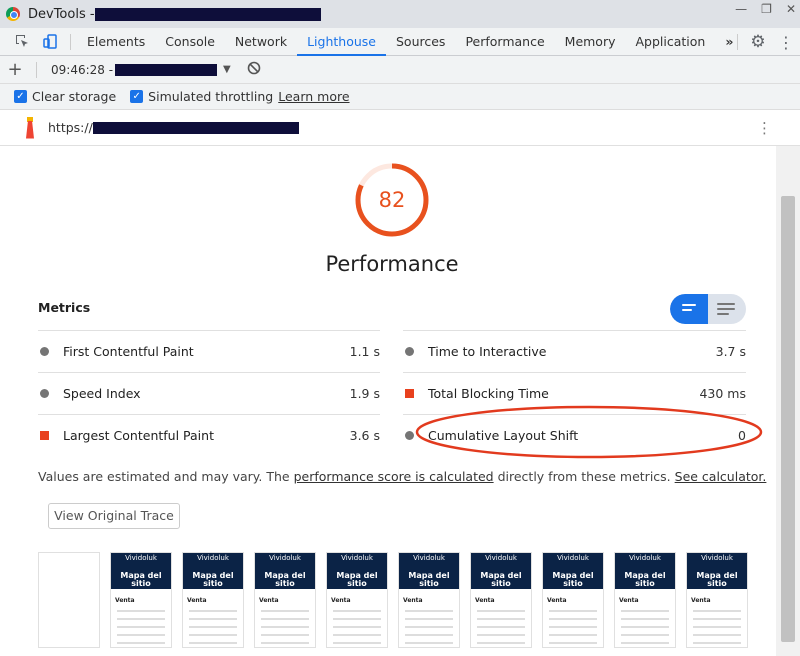 This screenshot has height=656, width=800. I want to click on metric-value: 1.1 s, so click(364, 351).